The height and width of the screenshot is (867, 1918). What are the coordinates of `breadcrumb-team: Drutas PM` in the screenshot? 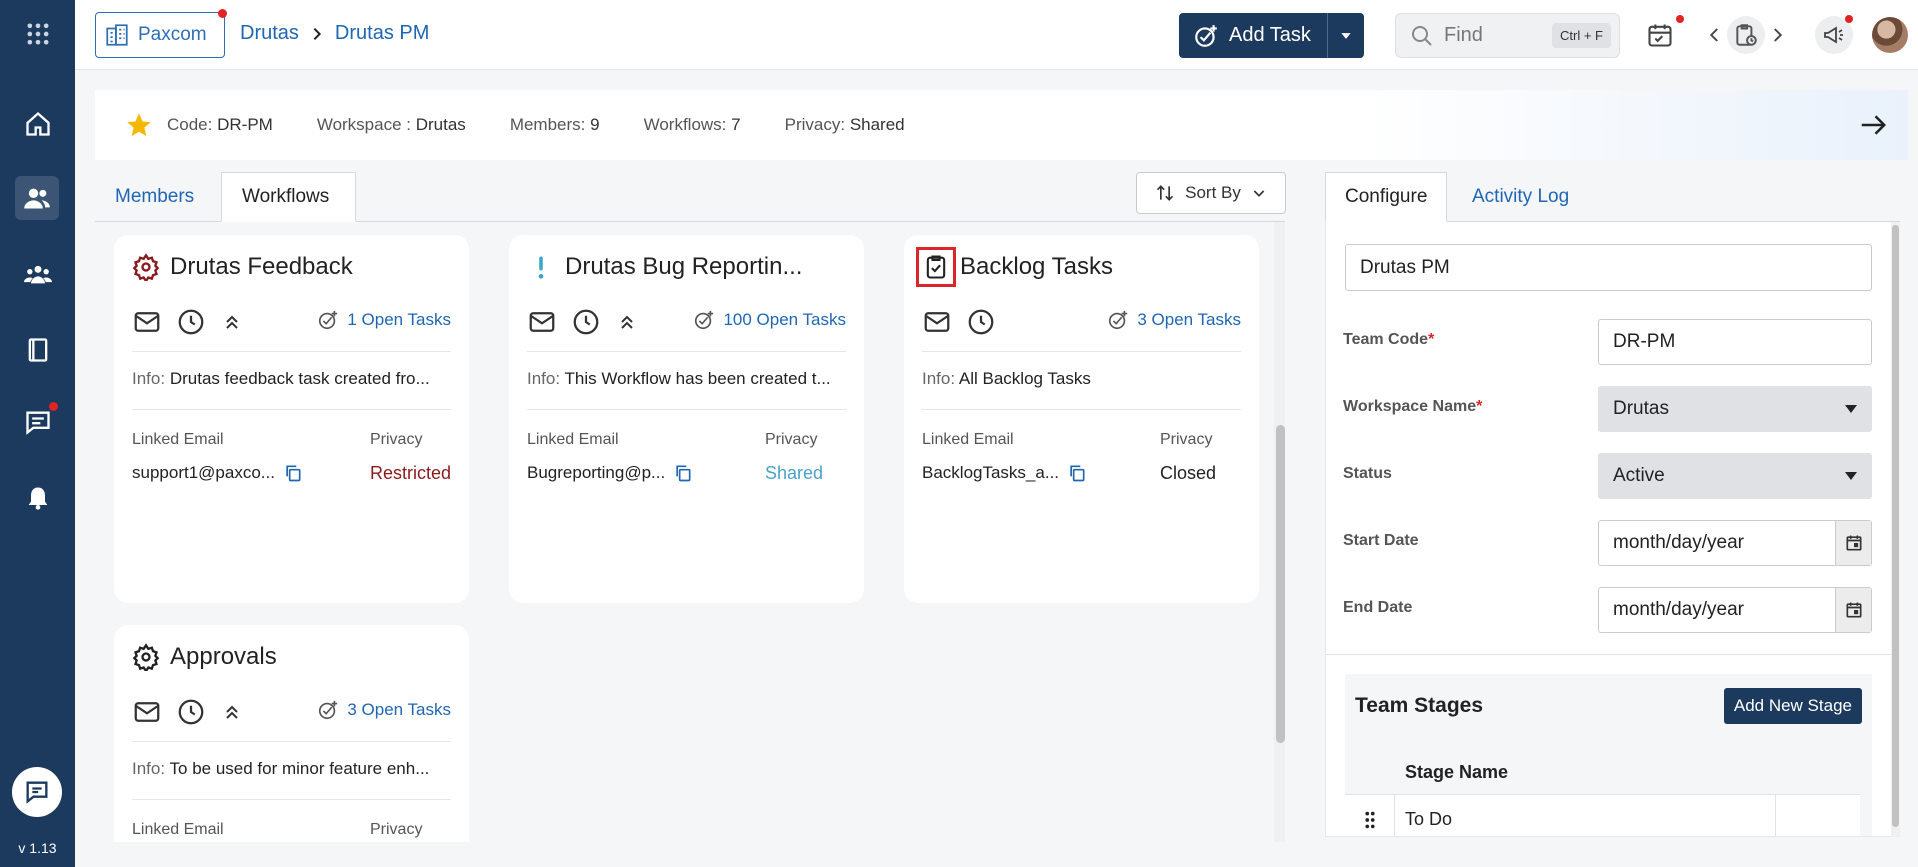 It's located at (382, 33).